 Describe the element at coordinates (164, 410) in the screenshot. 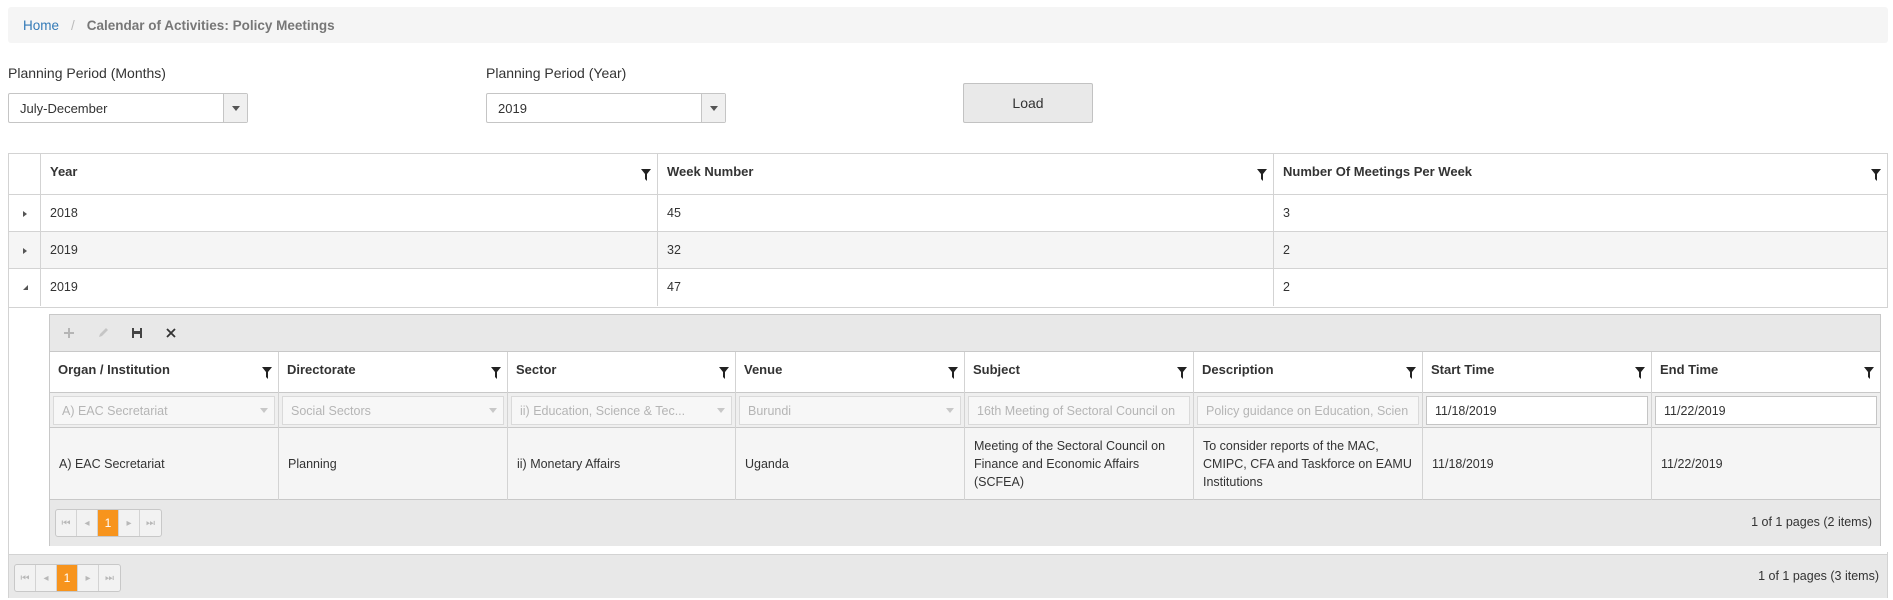

I see `organ-combobox: A) EAC Secretariat` at that location.